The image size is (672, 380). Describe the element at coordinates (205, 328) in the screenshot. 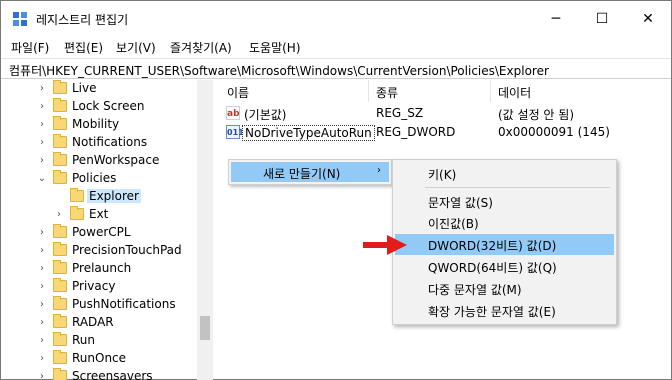

I see `scrollbar-thumb` at that location.